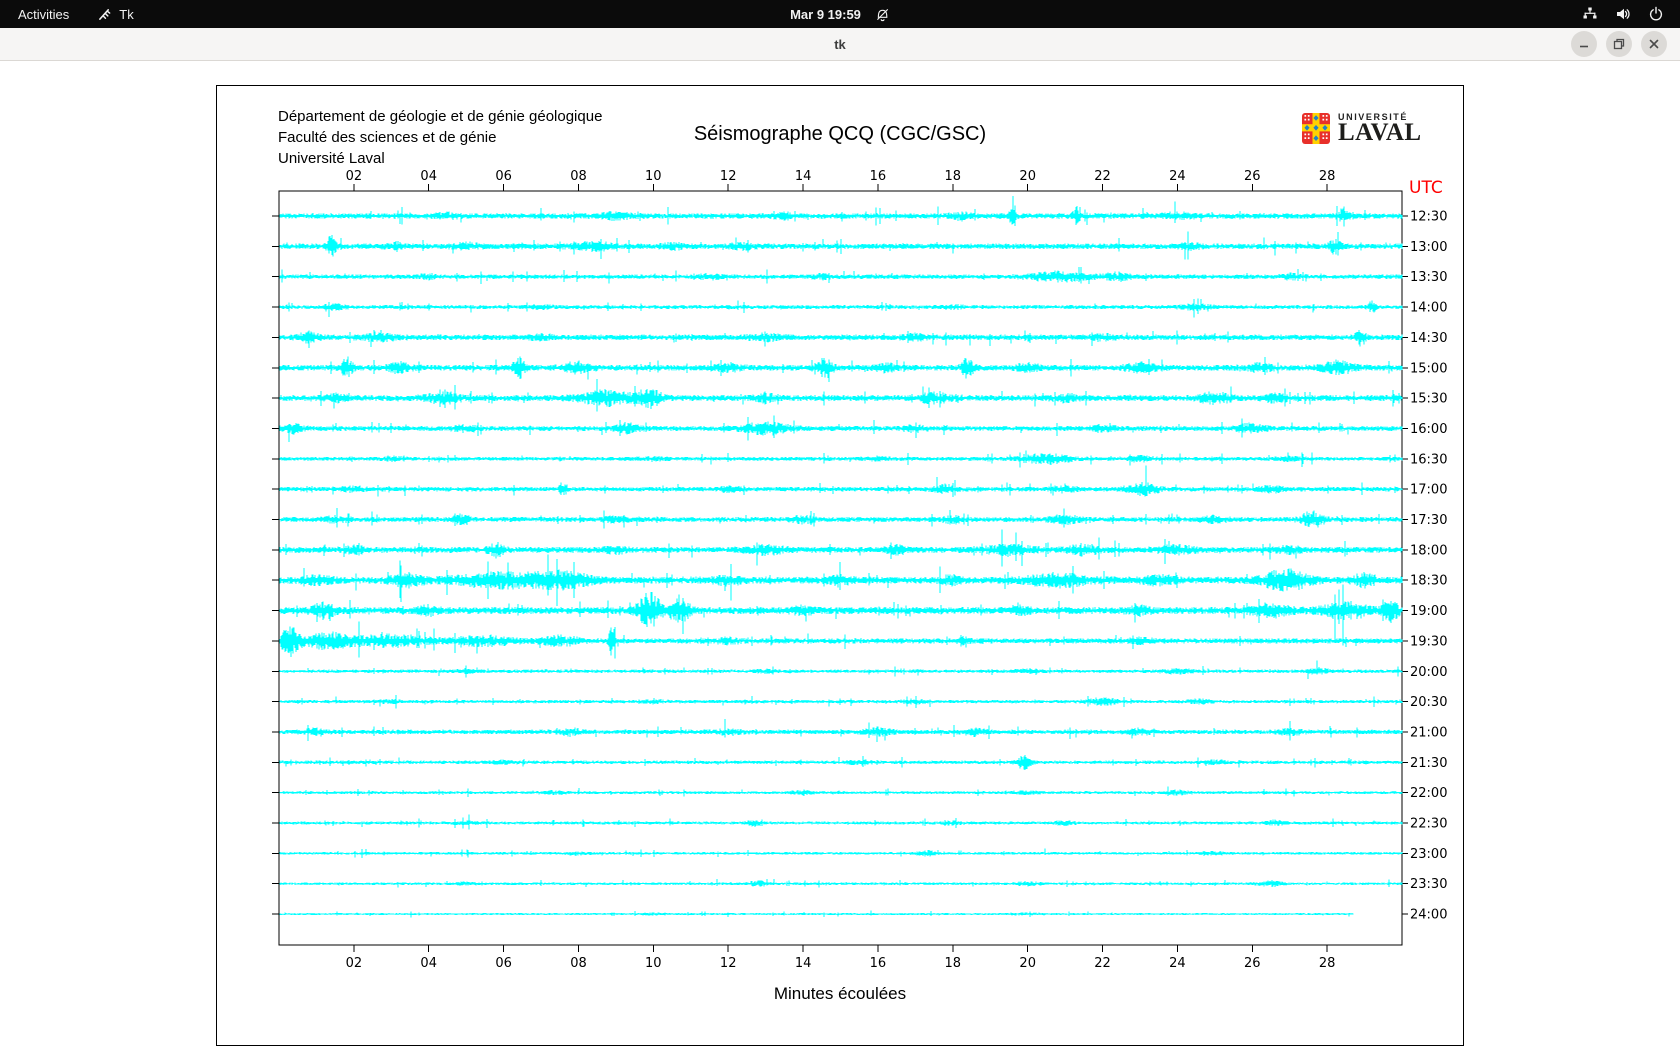 This screenshot has width=1680, height=1050. What do you see at coordinates (878, 176) in the screenshot?
I see `top-tick-label: 16` at bounding box center [878, 176].